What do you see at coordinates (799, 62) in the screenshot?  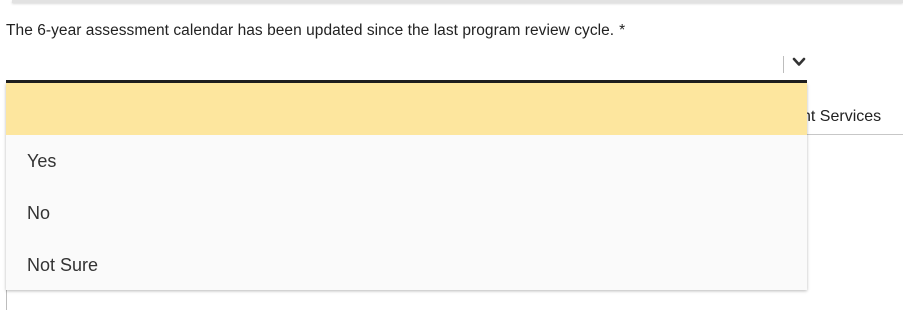 I see `chevron-down-icon` at bounding box center [799, 62].